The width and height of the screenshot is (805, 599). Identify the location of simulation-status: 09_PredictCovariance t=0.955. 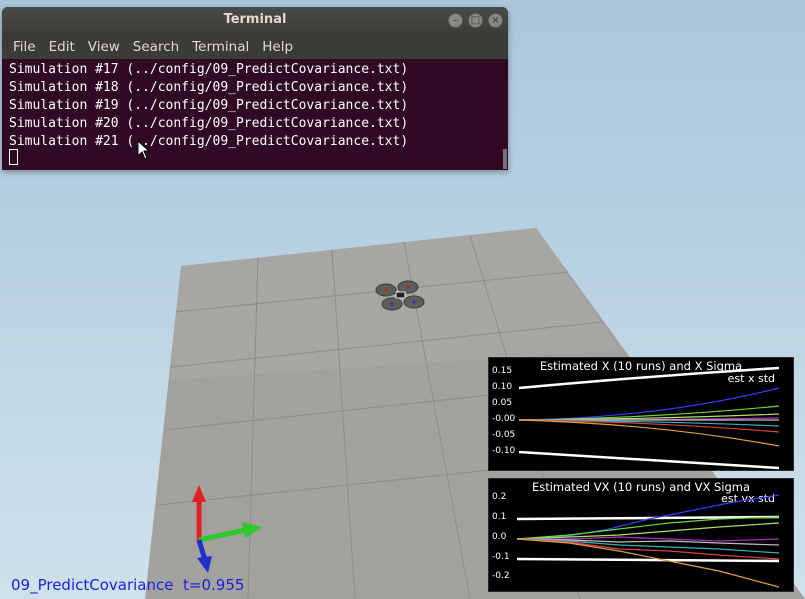
(127, 585).